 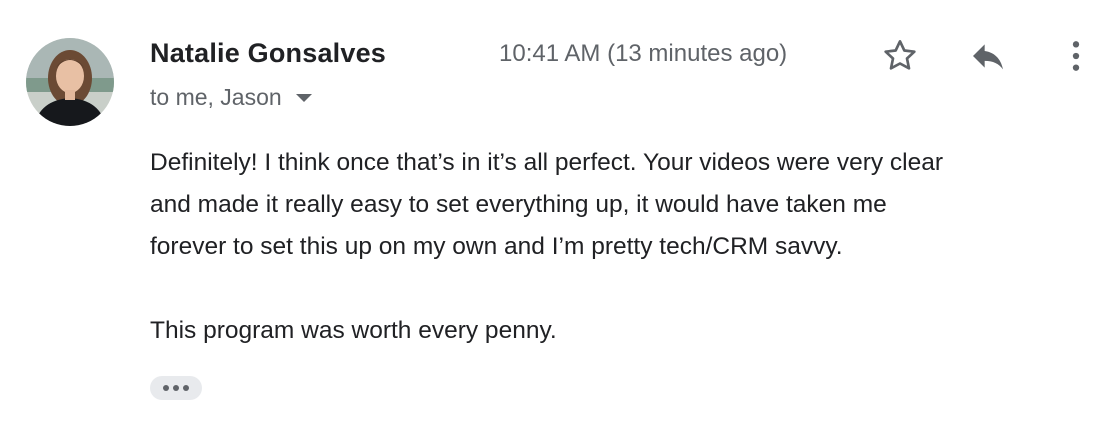 What do you see at coordinates (268, 53) in the screenshot?
I see `sender-name: Natalie Gonsalves` at bounding box center [268, 53].